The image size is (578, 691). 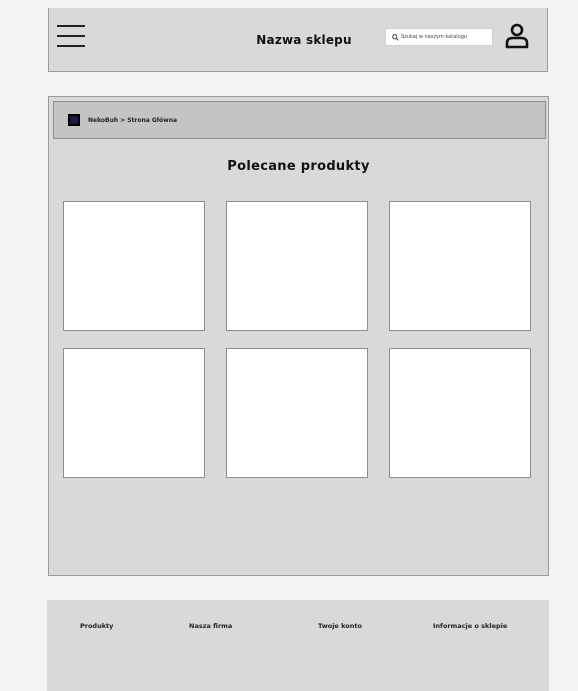 I want to click on shop-name: Nazwa sklepu, so click(x=304, y=40).